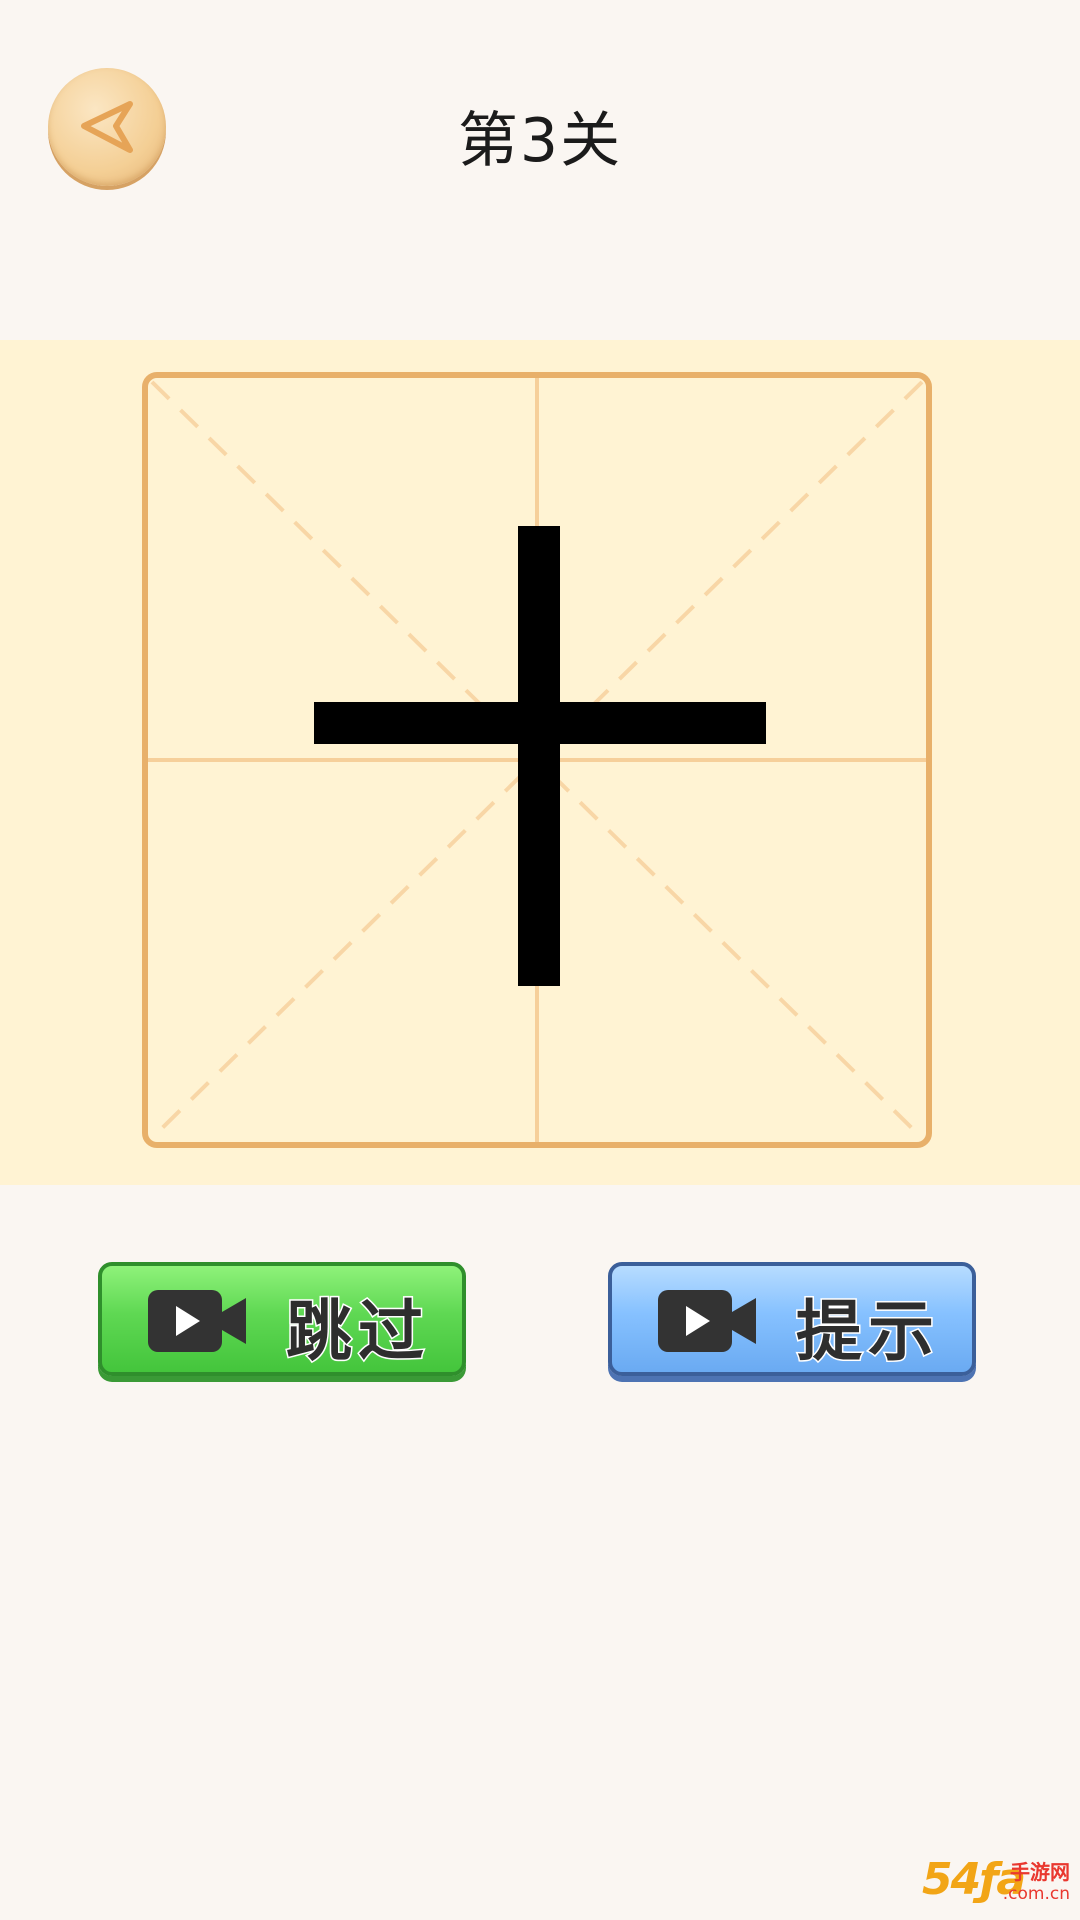 The width and height of the screenshot is (1080, 1920). What do you see at coordinates (792, 1319) in the screenshot?
I see `hint-button: 提示` at bounding box center [792, 1319].